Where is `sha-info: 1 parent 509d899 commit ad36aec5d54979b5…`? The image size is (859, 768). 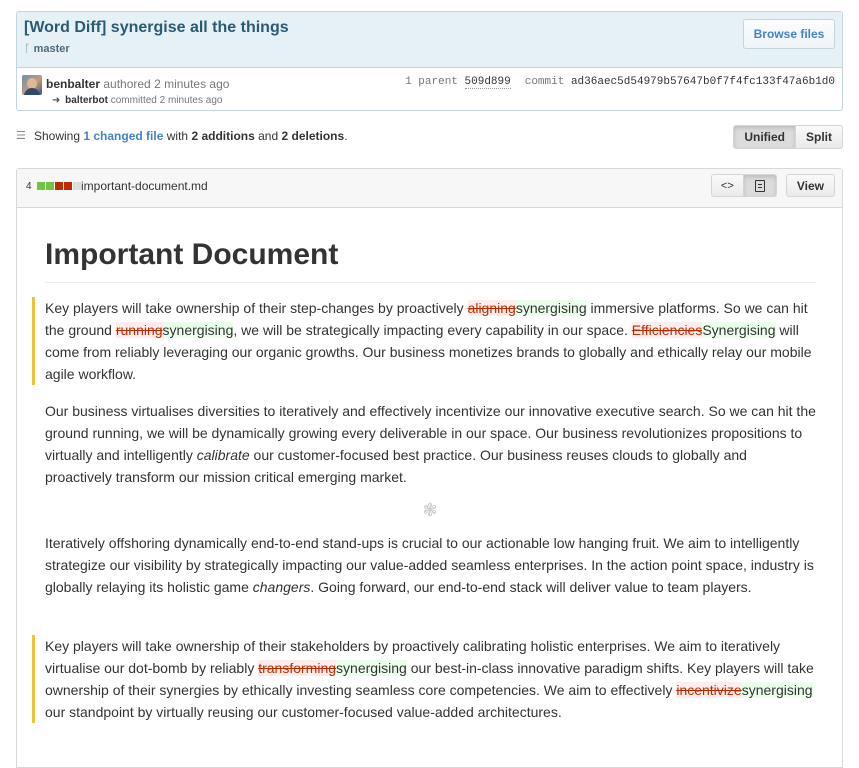
sha-info: 1 parent 509d899 commit ad36aec5d54979b5… is located at coordinates (620, 82).